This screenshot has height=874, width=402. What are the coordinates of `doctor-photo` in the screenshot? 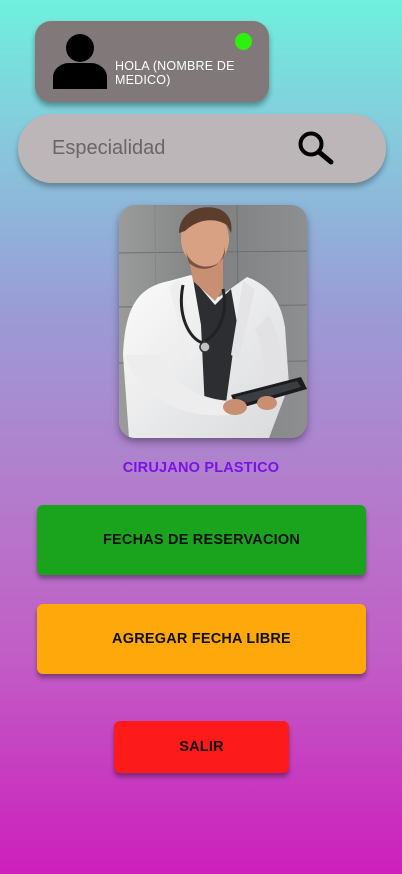 It's located at (213, 321).